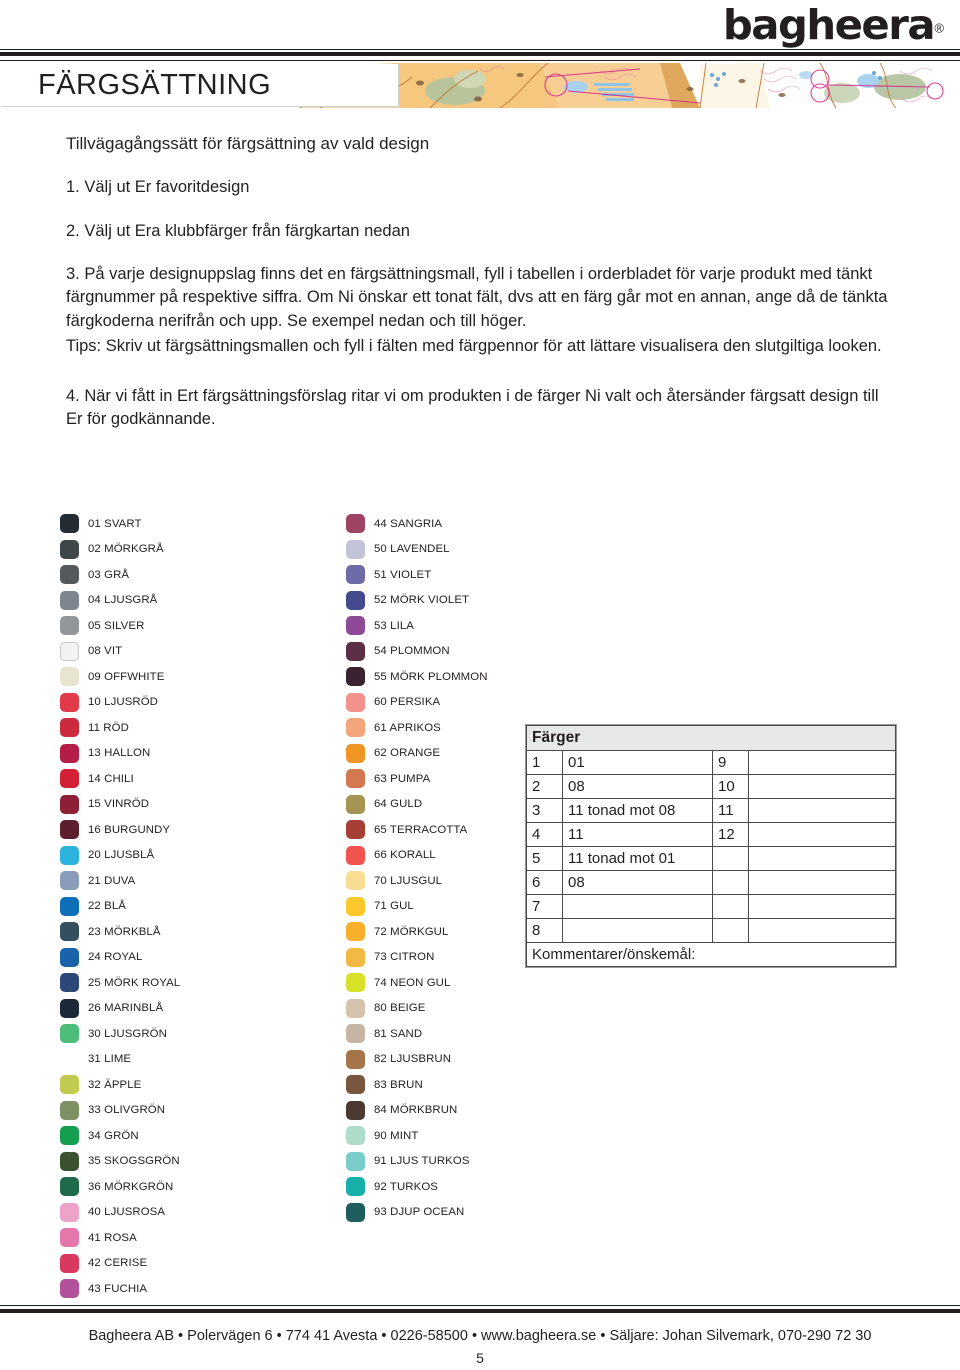  What do you see at coordinates (190, 881) in the screenshot?
I see `color-swatch-row: 21 DUVA` at bounding box center [190, 881].